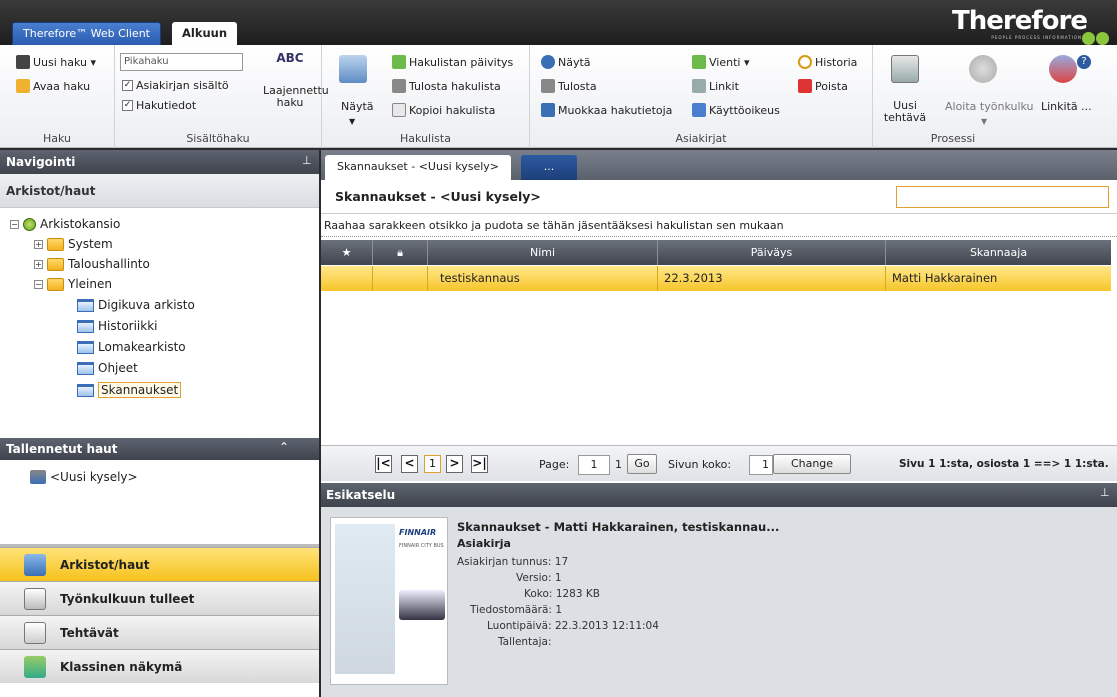 This screenshot has width=1117, height=697. I want to click on tree-archive-item: Lomakearkisto, so click(131, 347).